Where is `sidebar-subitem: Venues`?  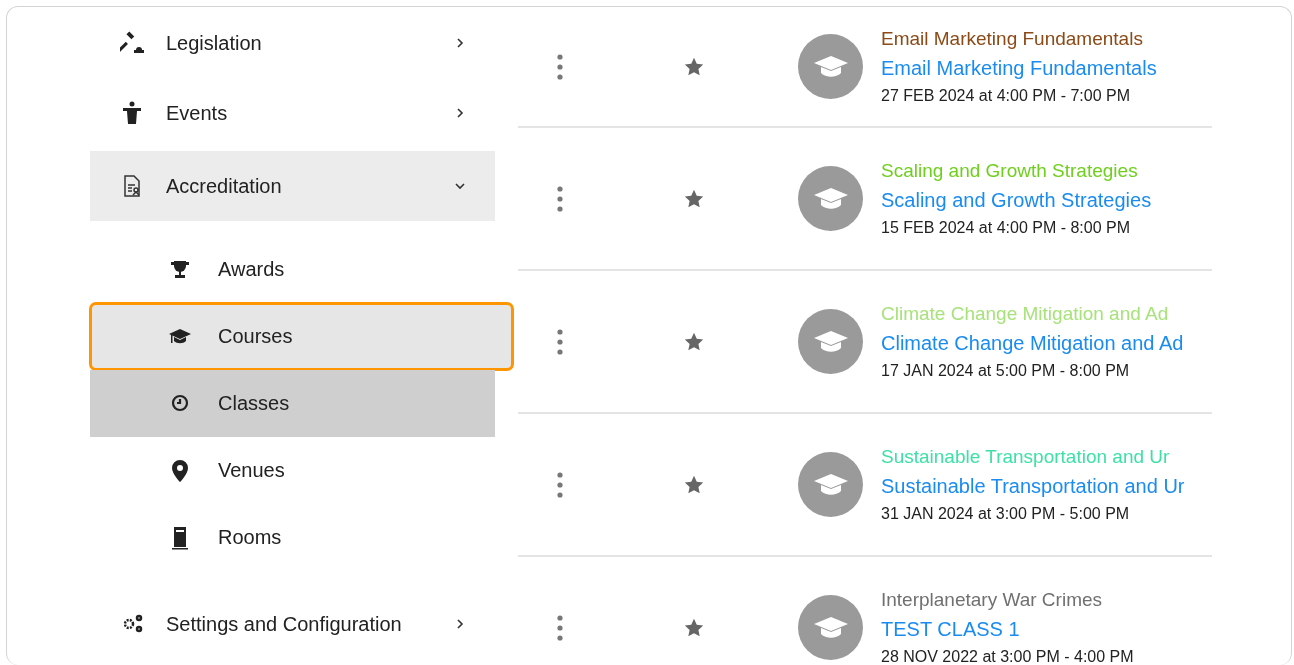
sidebar-subitem: Venues is located at coordinates (292, 470).